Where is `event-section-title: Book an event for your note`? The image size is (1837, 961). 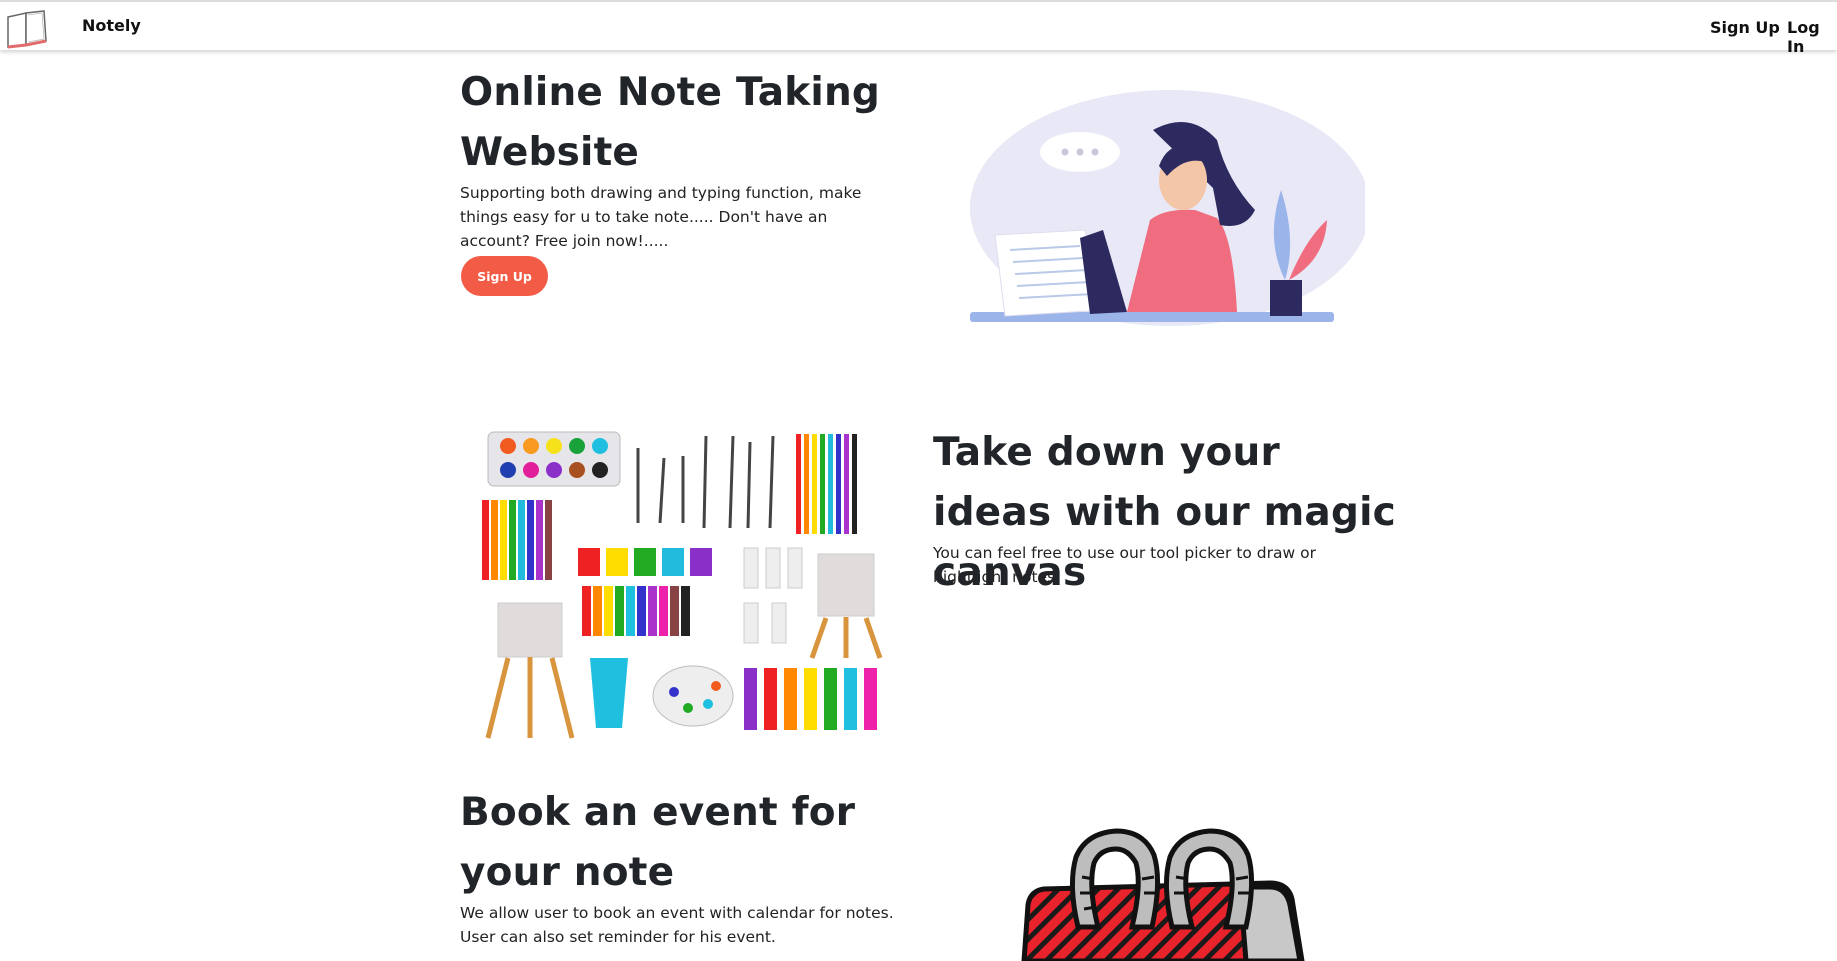
event-section-title: Book an event for your note is located at coordinates (658, 842).